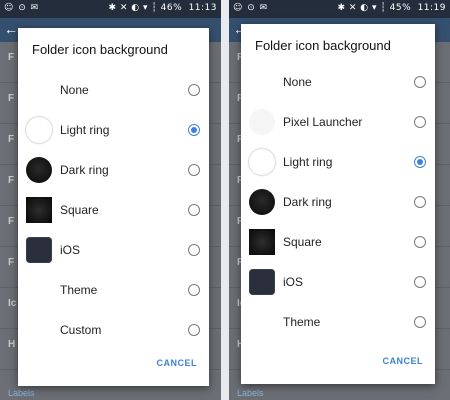 The height and width of the screenshot is (400, 450). Describe the element at coordinates (81, 330) in the screenshot. I see `option-label: Custom` at that location.